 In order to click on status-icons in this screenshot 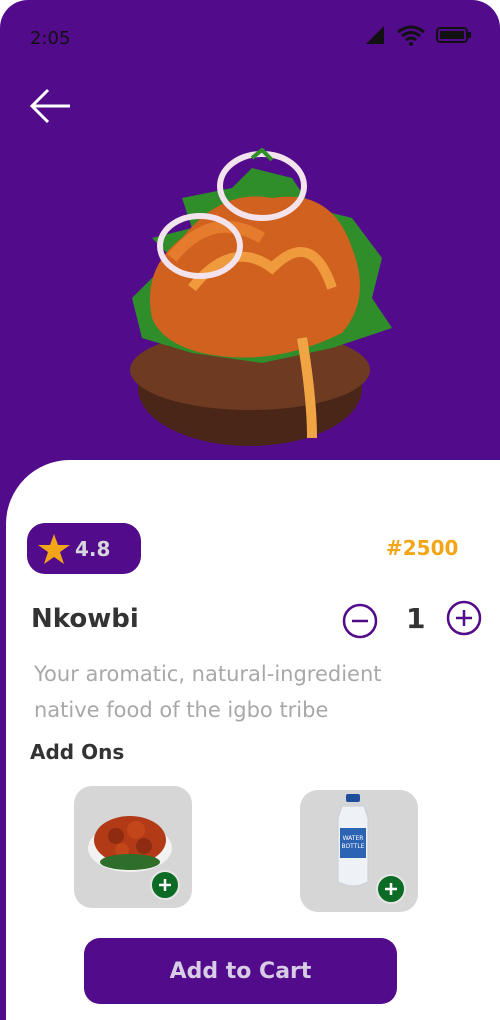, I will do `click(418, 35)`.